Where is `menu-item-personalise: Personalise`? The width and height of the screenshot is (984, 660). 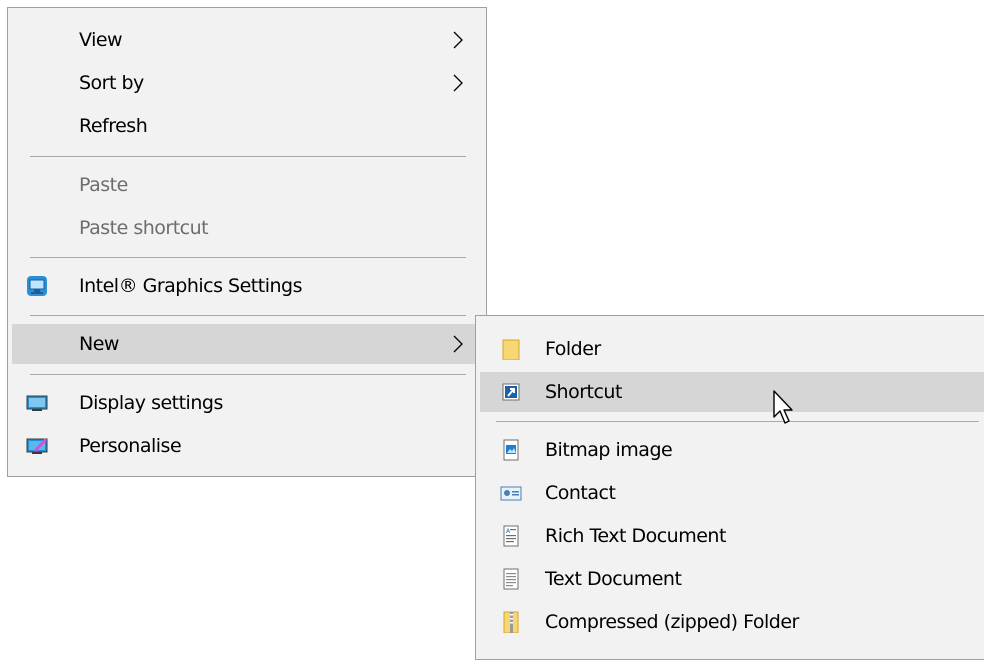
menu-item-personalise: Personalise is located at coordinates (247, 446).